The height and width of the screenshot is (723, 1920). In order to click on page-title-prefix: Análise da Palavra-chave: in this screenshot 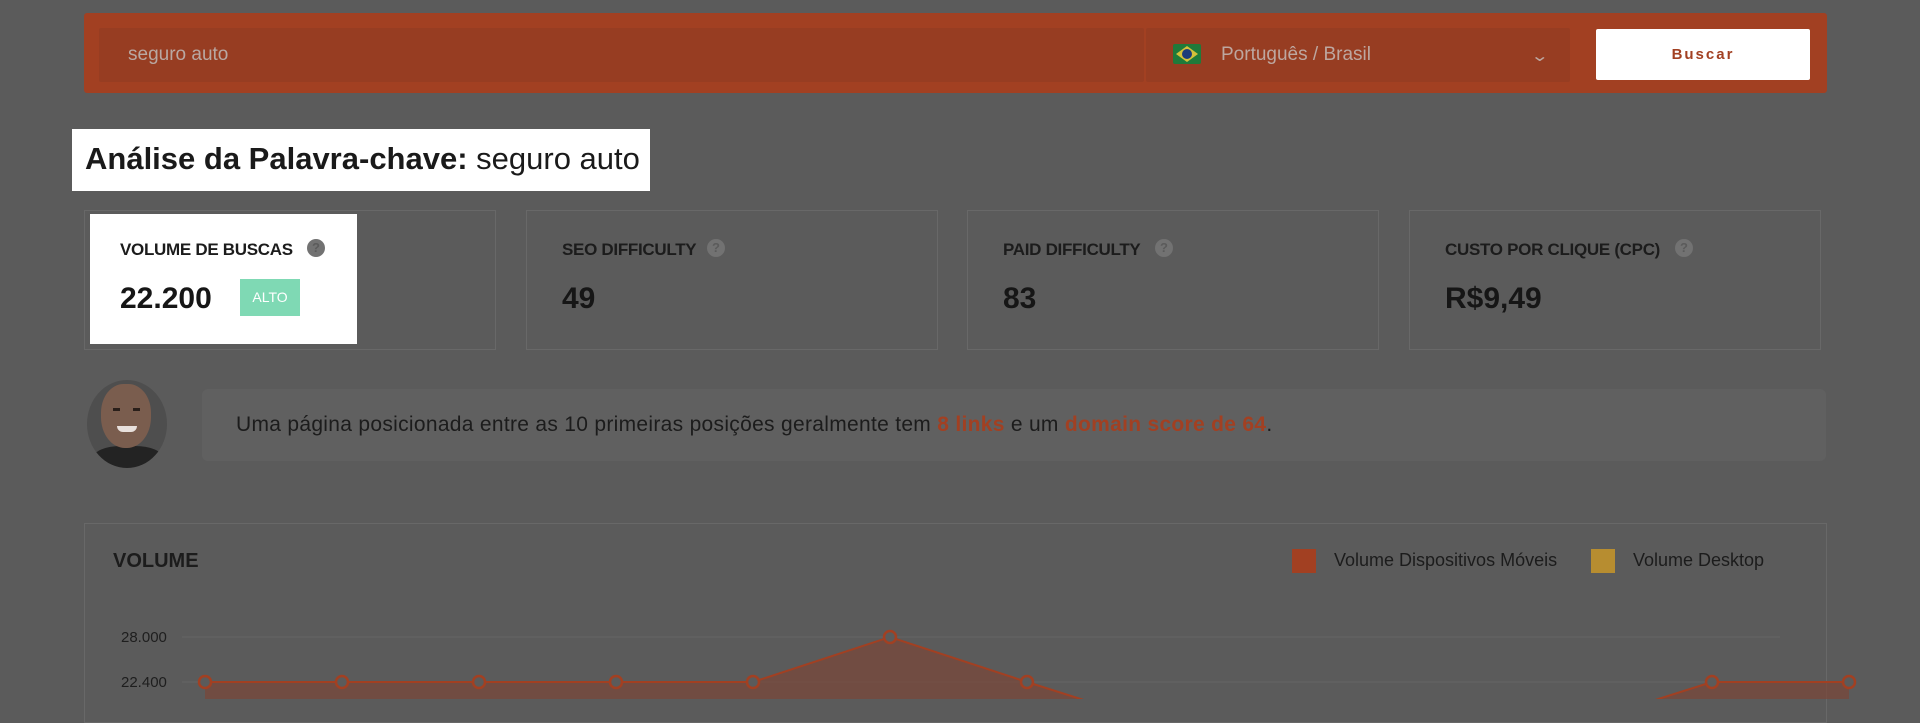, I will do `click(276, 158)`.